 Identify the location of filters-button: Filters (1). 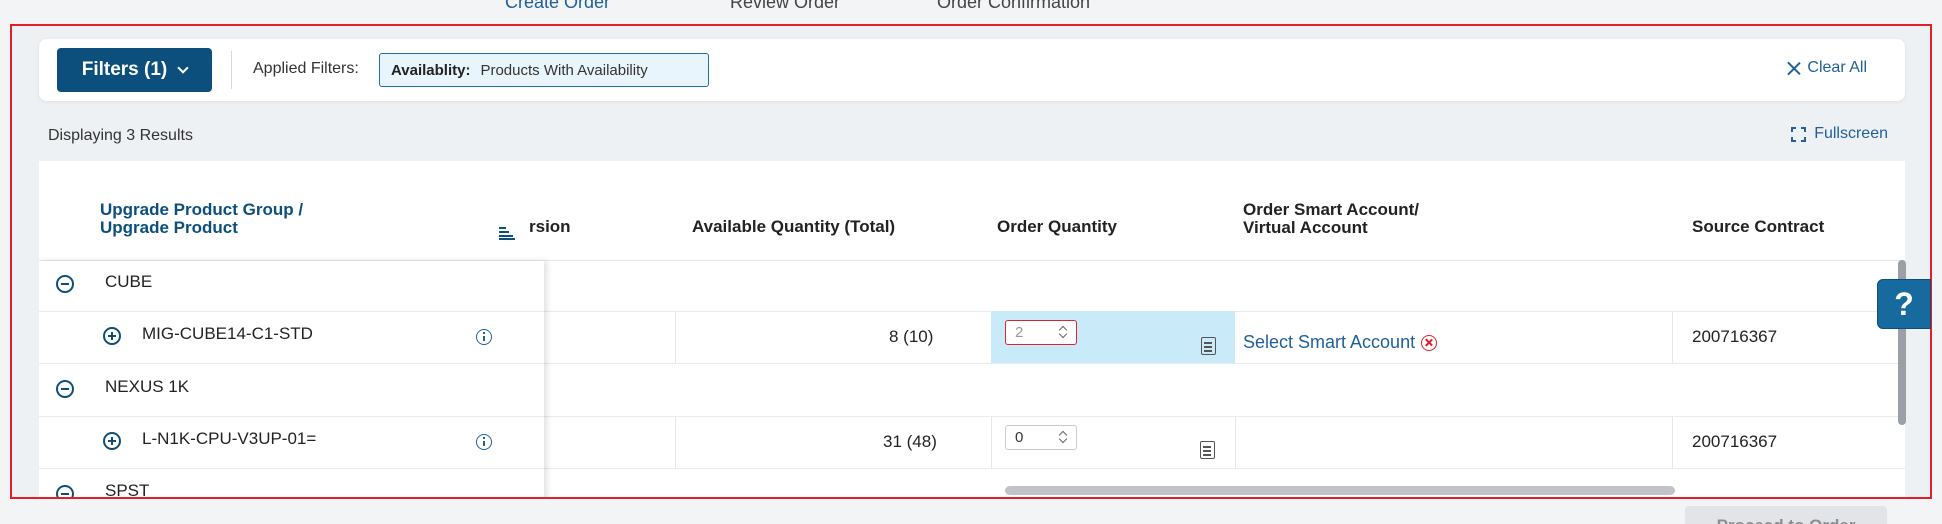
(134, 70).